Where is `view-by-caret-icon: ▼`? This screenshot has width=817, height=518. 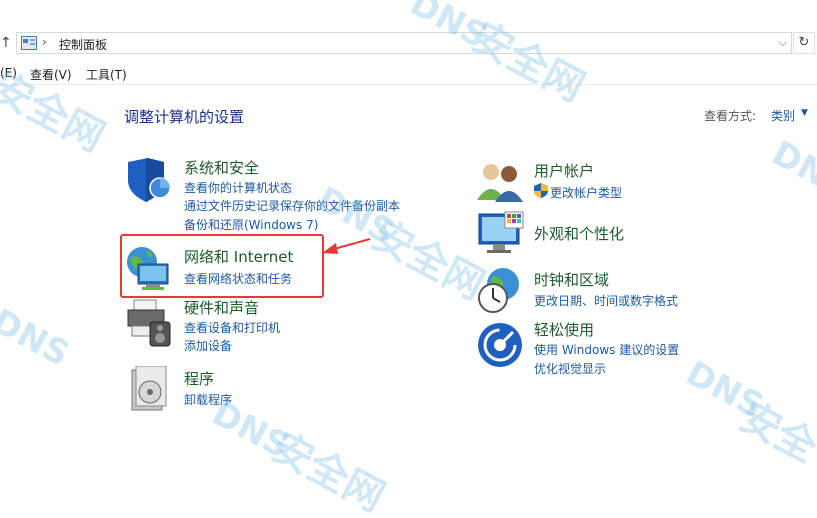 view-by-caret-icon: ▼ is located at coordinates (804, 113).